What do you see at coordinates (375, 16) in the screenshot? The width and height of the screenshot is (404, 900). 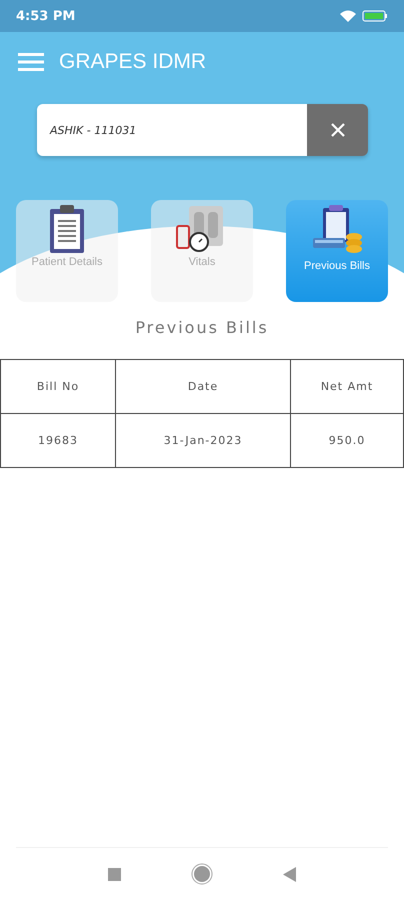 I see `battery-icon` at bounding box center [375, 16].